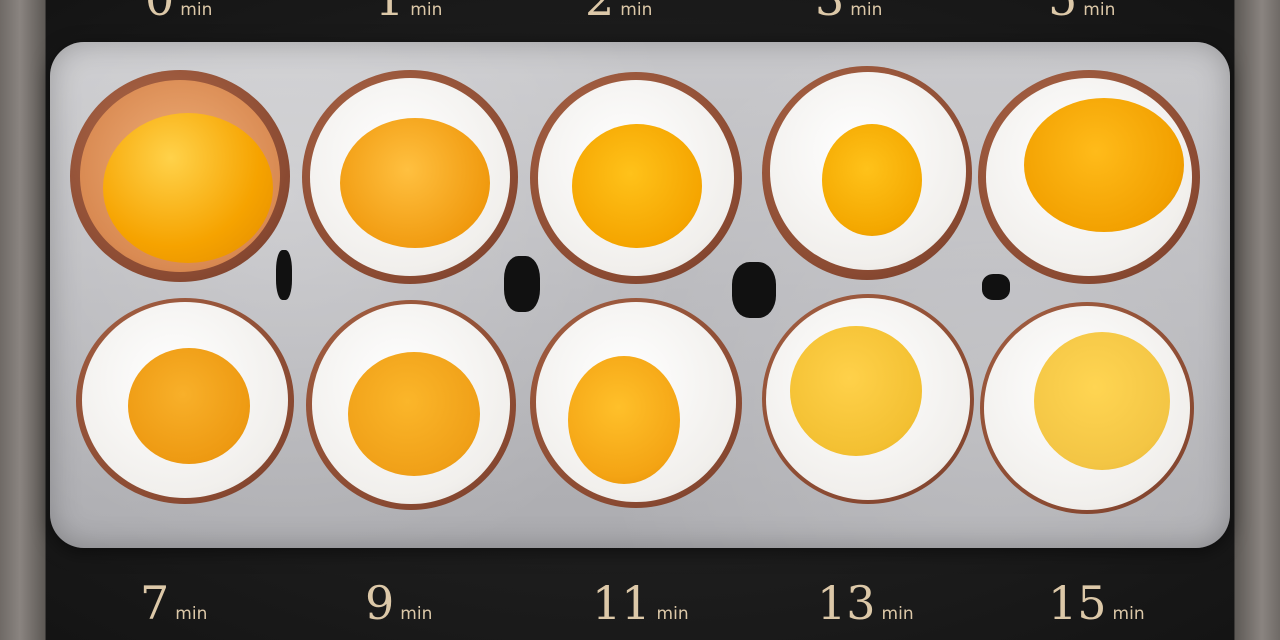  Describe the element at coordinates (380, 603) in the screenshot. I see `time-label-number: 9` at that location.